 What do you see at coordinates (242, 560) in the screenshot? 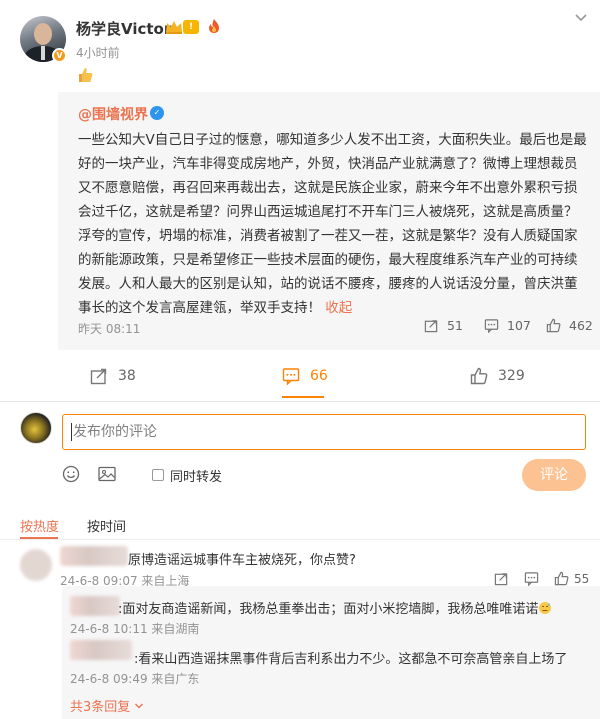
I see `comment-text: 原博造谣运城事件车主被烧死，你点赞?` at bounding box center [242, 560].